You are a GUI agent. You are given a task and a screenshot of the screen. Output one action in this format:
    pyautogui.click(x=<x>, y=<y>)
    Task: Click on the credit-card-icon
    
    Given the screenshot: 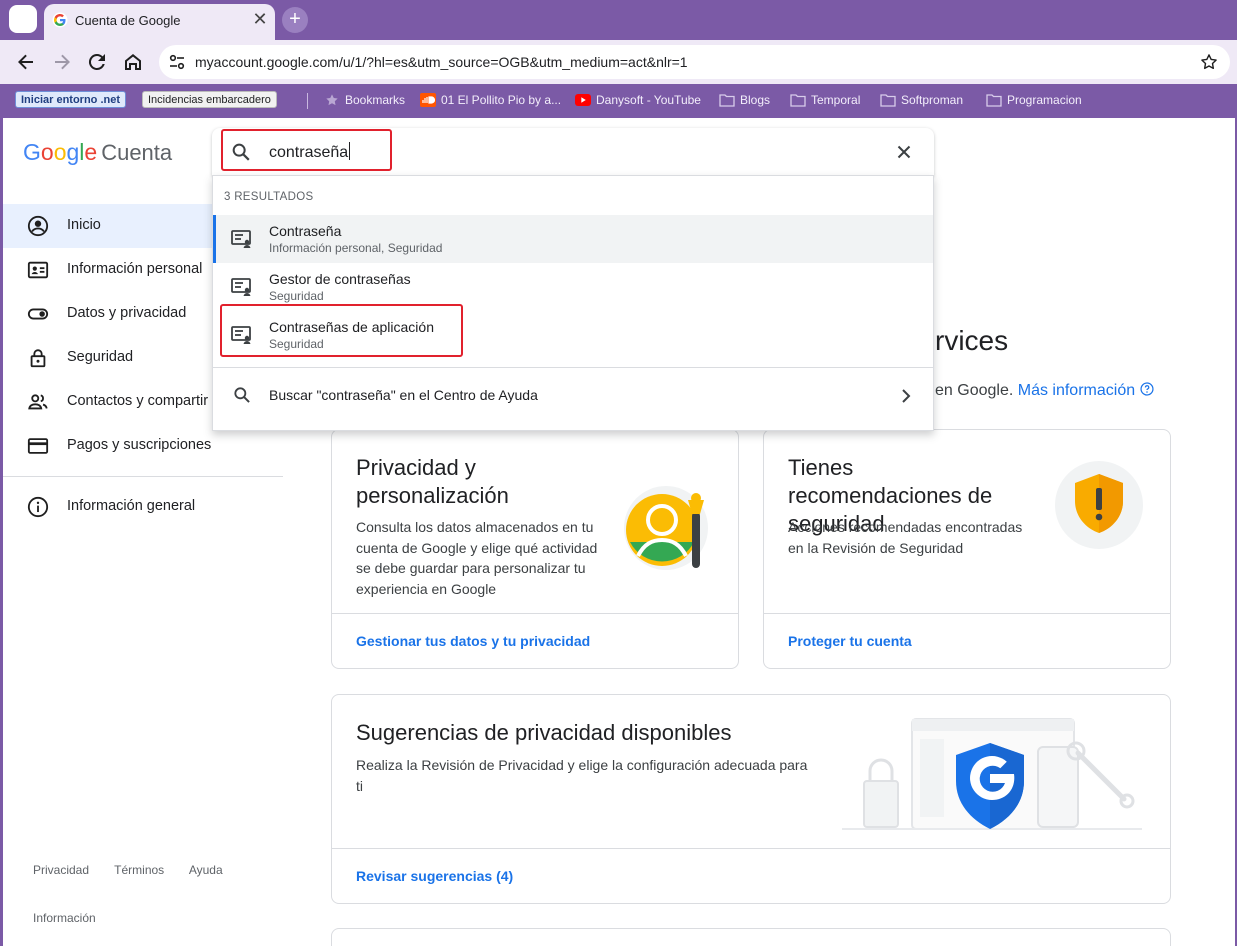 What is the action you would take?
    pyautogui.click(x=38, y=446)
    